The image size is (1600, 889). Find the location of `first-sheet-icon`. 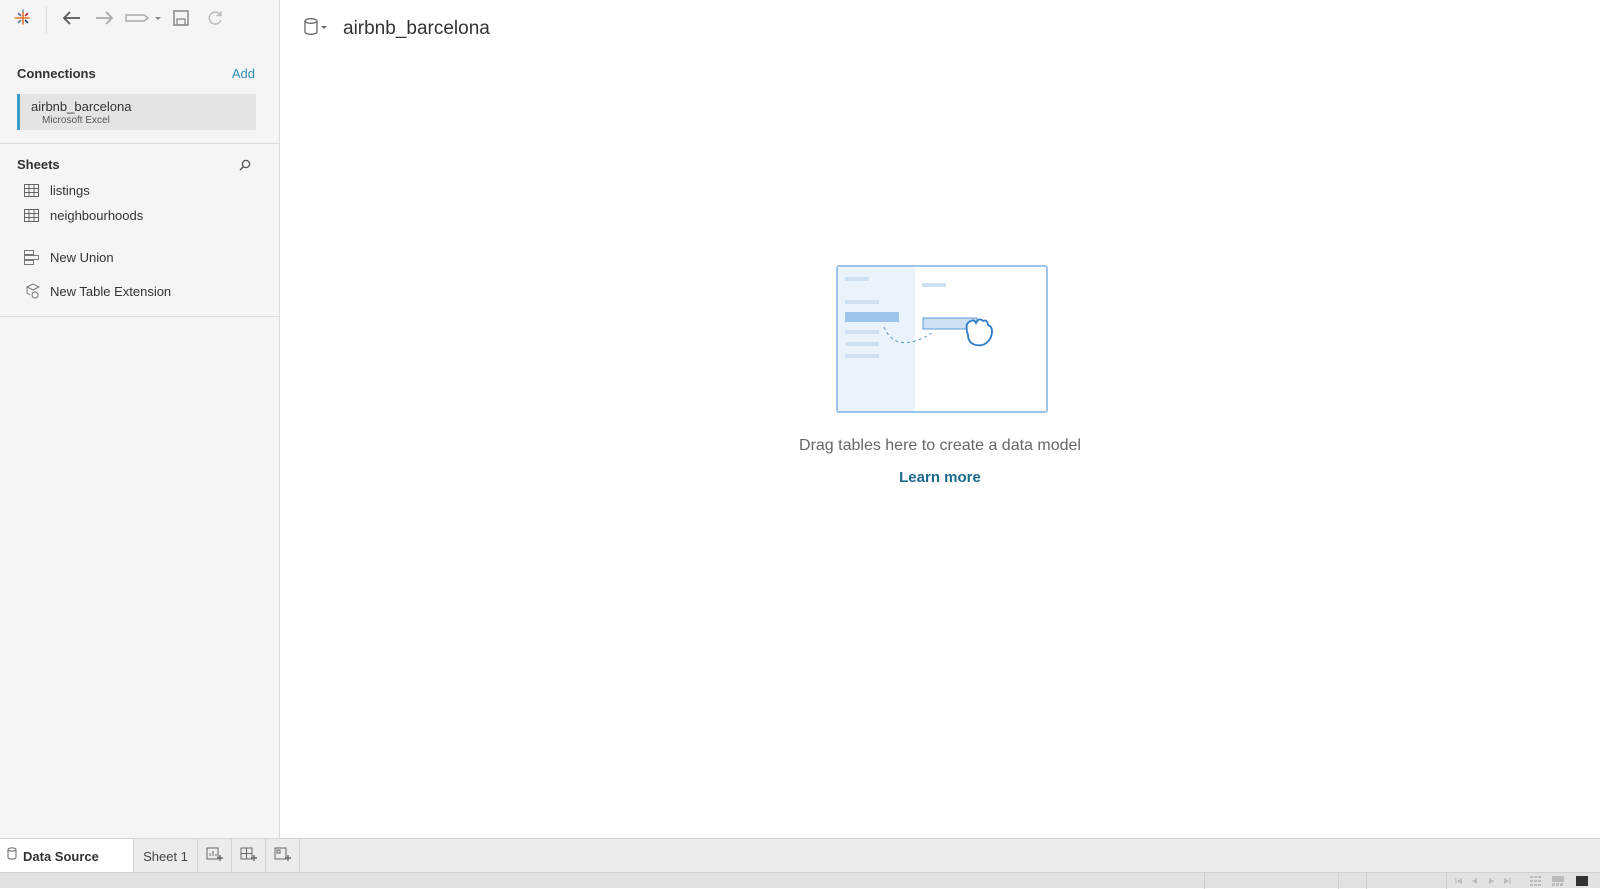

first-sheet-icon is located at coordinates (1459, 881).